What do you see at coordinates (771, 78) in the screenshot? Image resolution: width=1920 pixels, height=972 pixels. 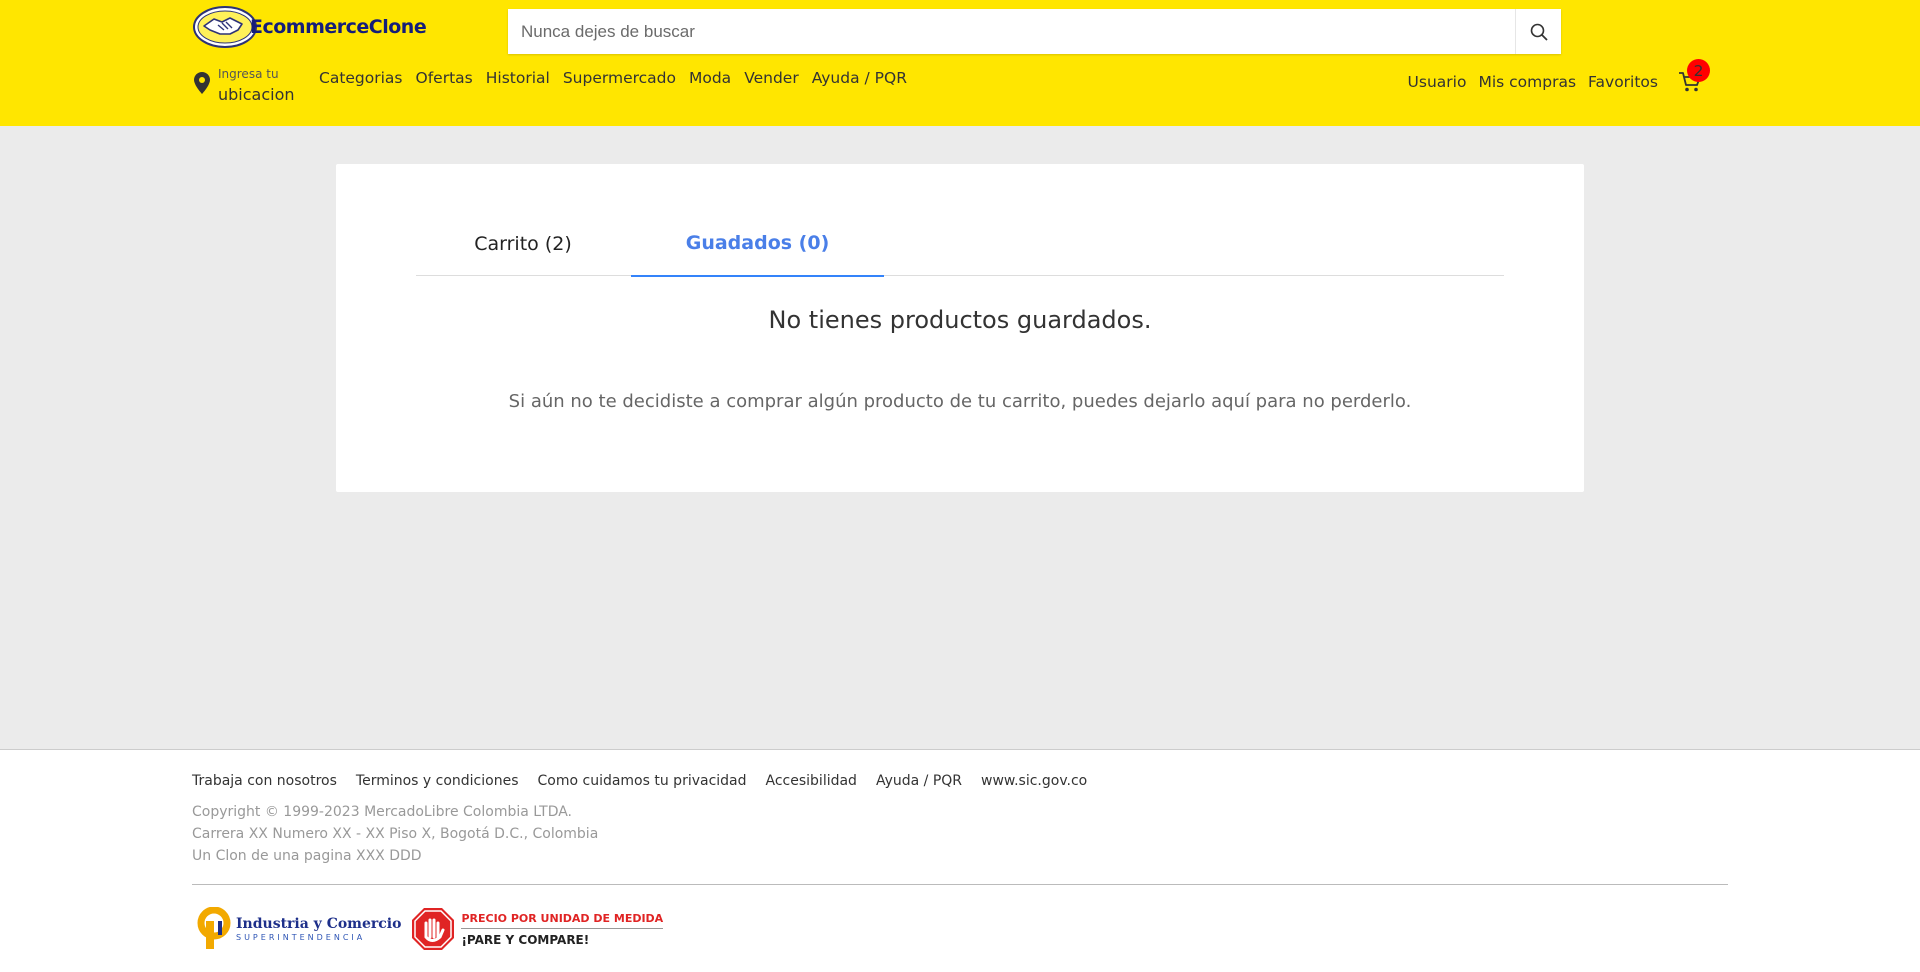 I see `nav-vender: Vender` at bounding box center [771, 78].